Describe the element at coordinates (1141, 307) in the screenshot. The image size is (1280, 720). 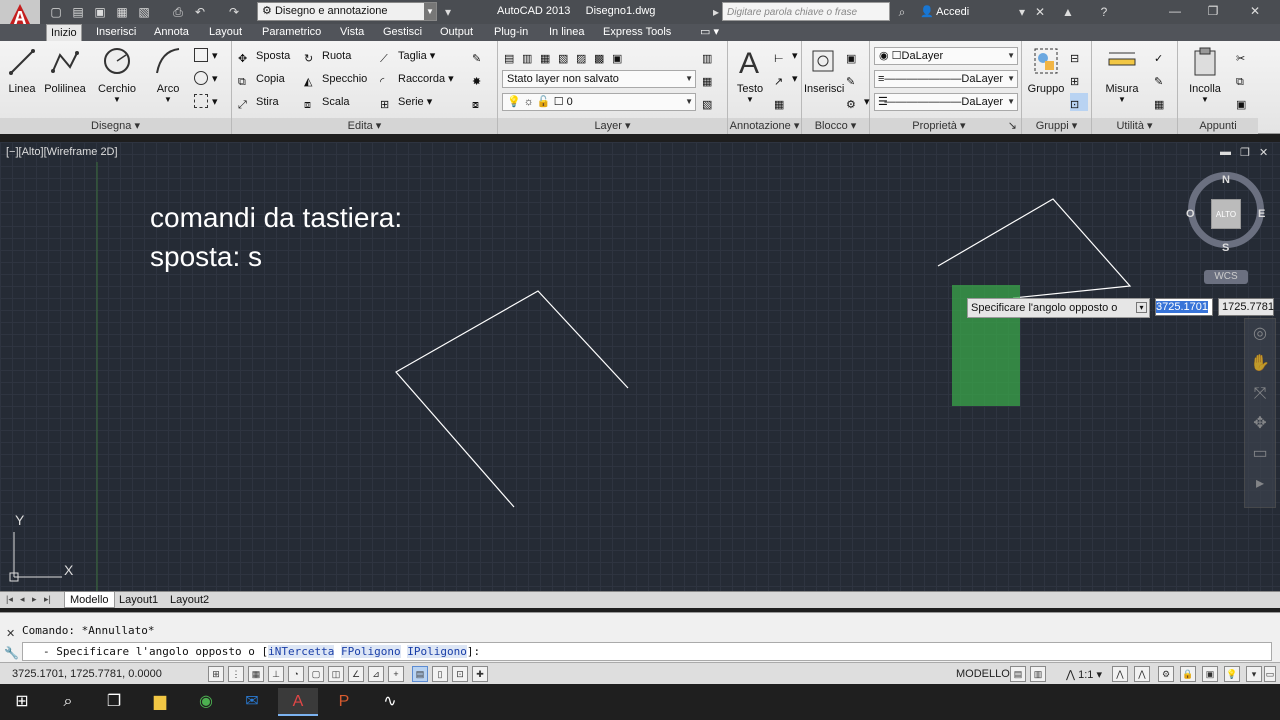
I see `dynamic-options-icon: ▾` at that location.